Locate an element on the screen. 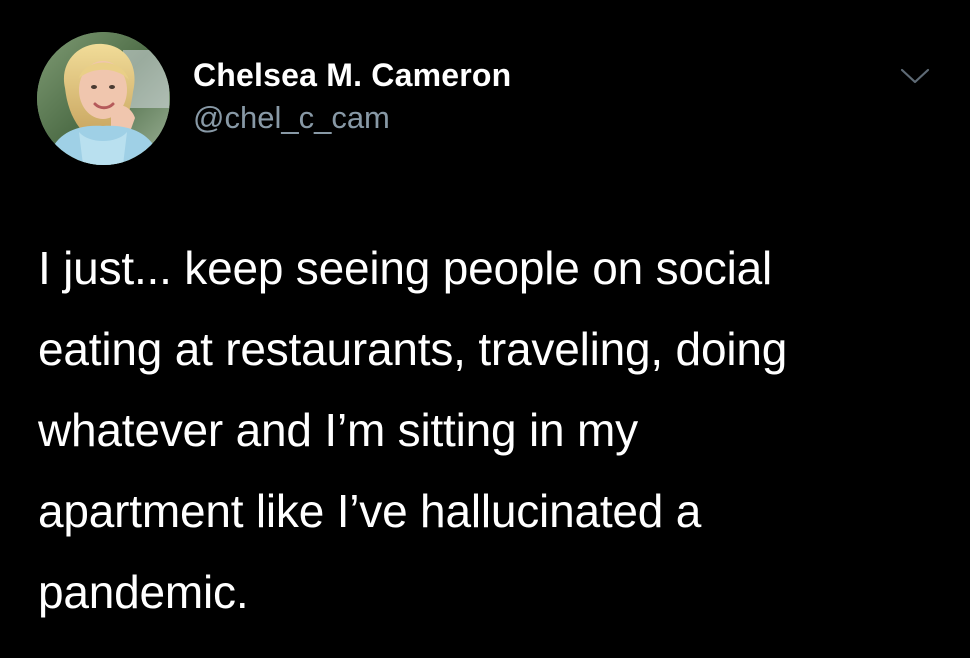  display-name: Chelsea M. Cameron is located at coordinates (352, 75).